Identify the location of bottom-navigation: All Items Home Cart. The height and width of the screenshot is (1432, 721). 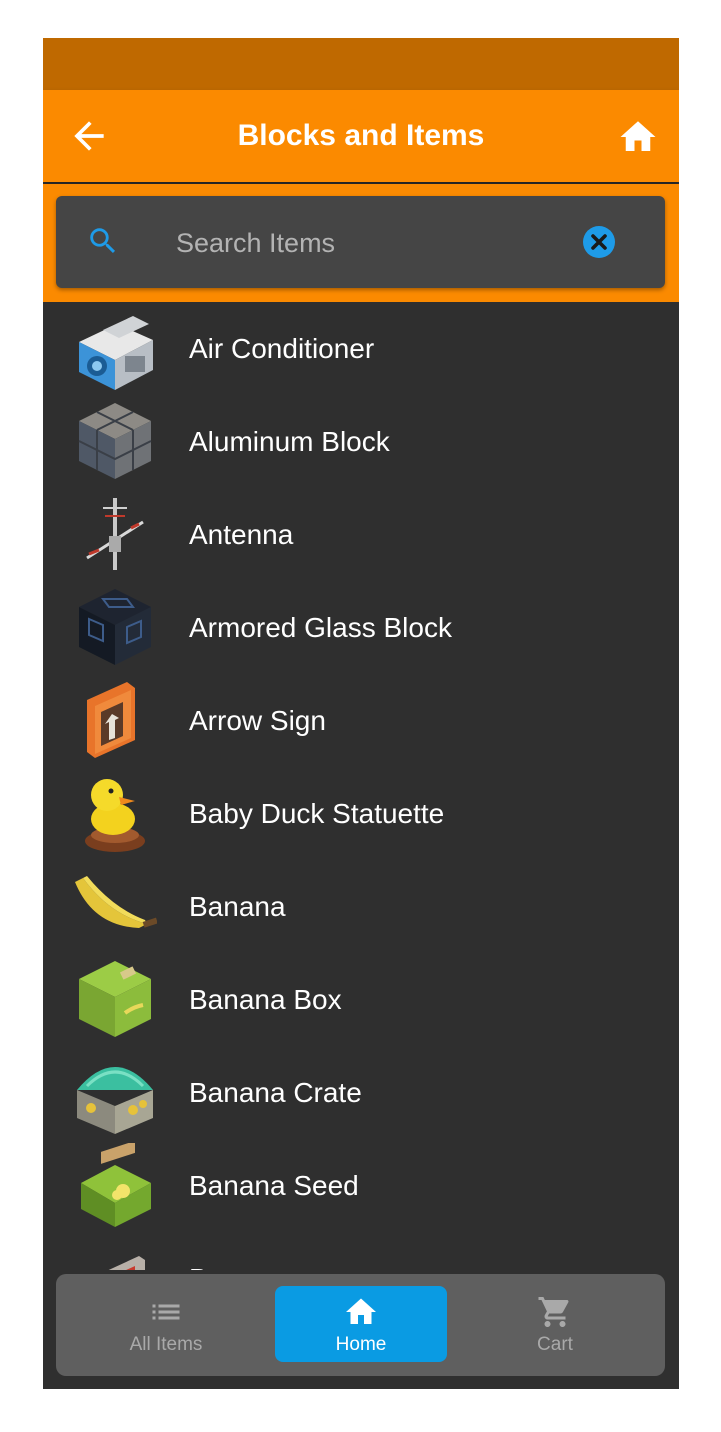
(360, 1325).